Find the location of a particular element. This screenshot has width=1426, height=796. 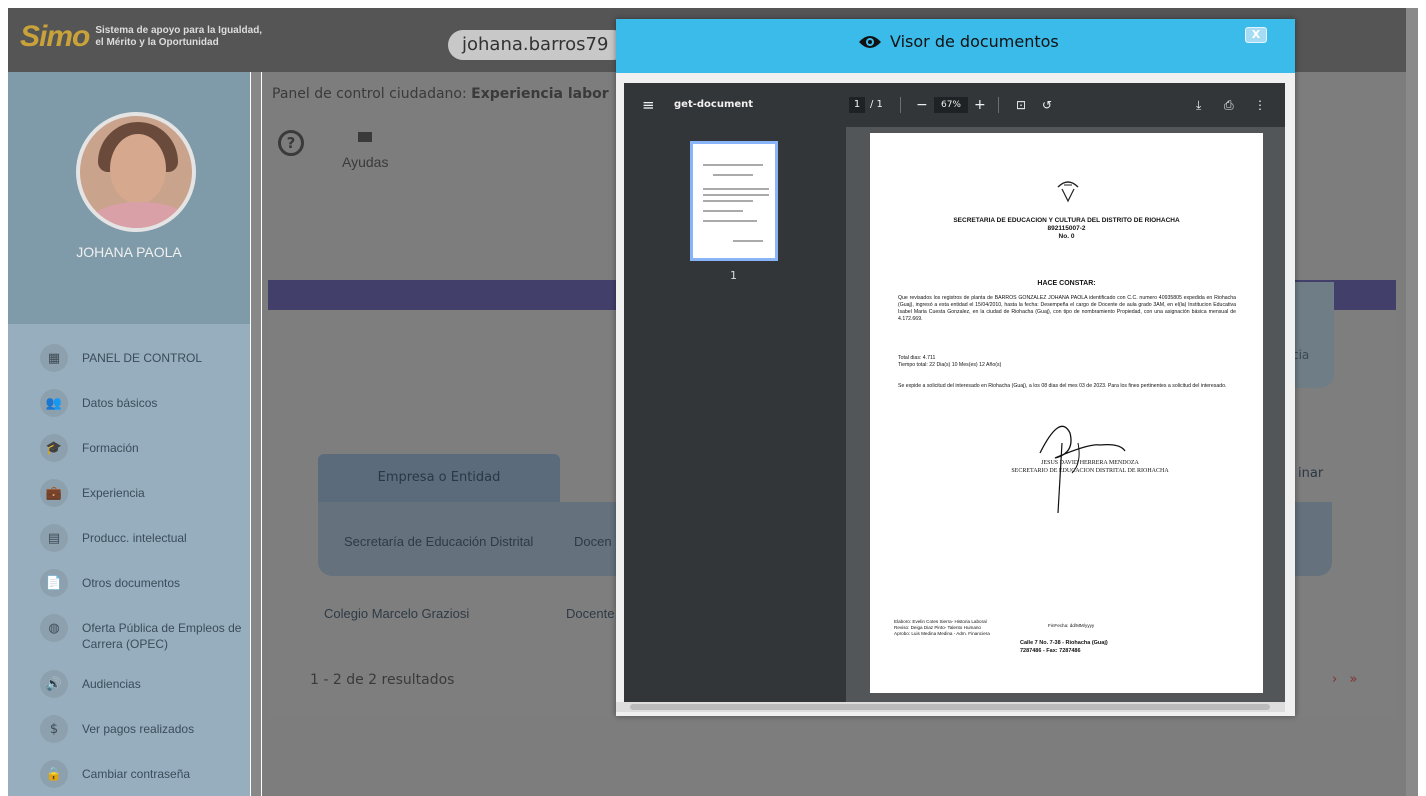

pagination-next: › » is located at coordinates (1346, 679).